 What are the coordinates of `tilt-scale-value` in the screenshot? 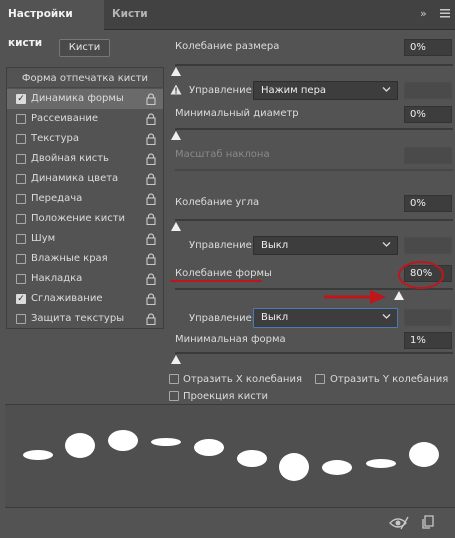 It's located at (428, 155).